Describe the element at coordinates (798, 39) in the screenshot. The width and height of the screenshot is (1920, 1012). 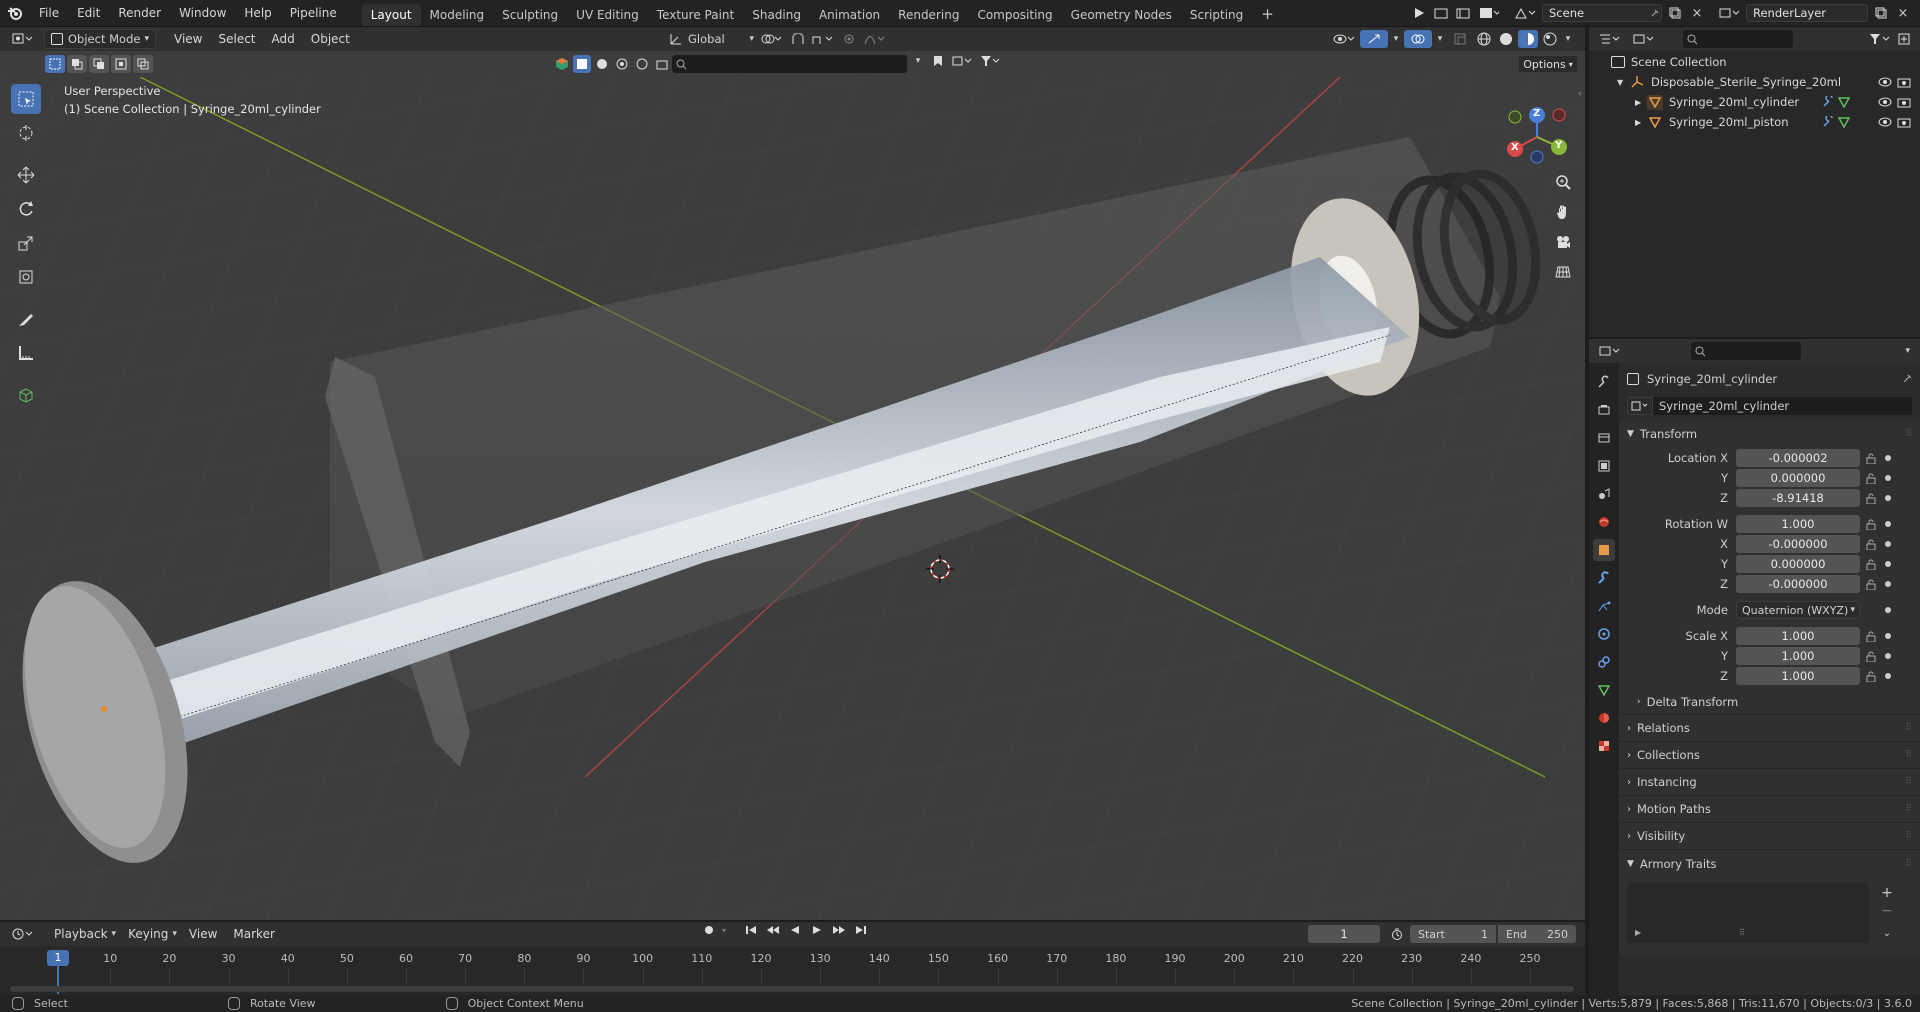
I see `snap-icon` at that location.